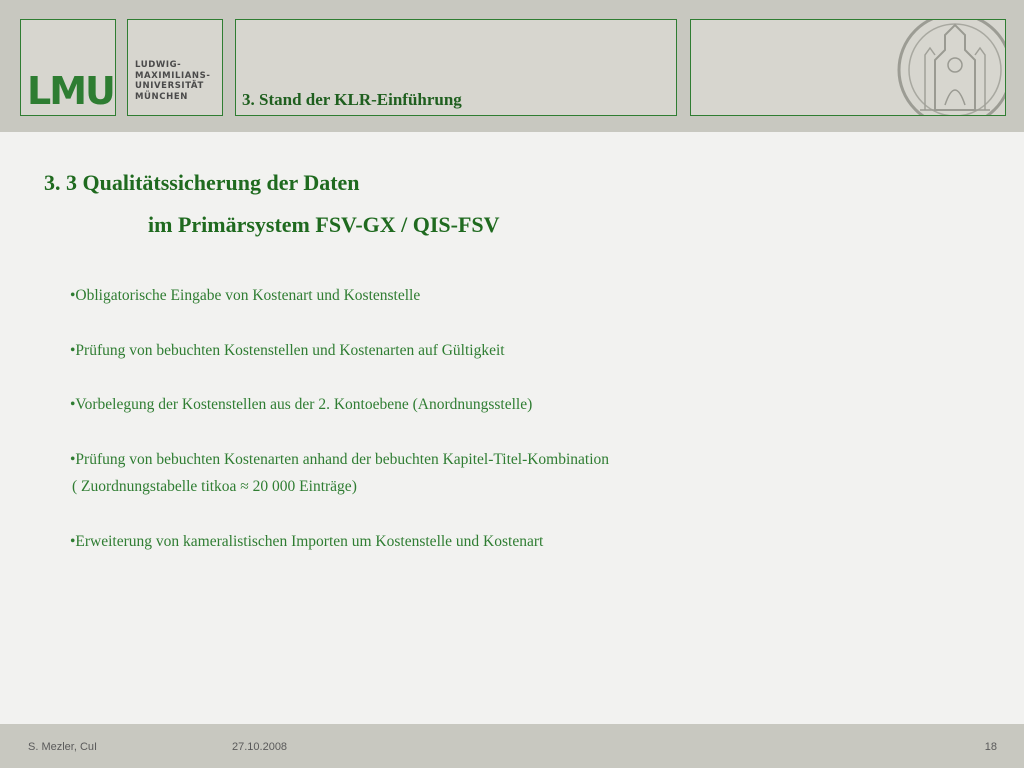 The width and height of the screenshot is (1024, 768). Describe the element at coordinates (63, 747) in the screenshot. I see `footer-author: S. Mezler, CuI` at that location.